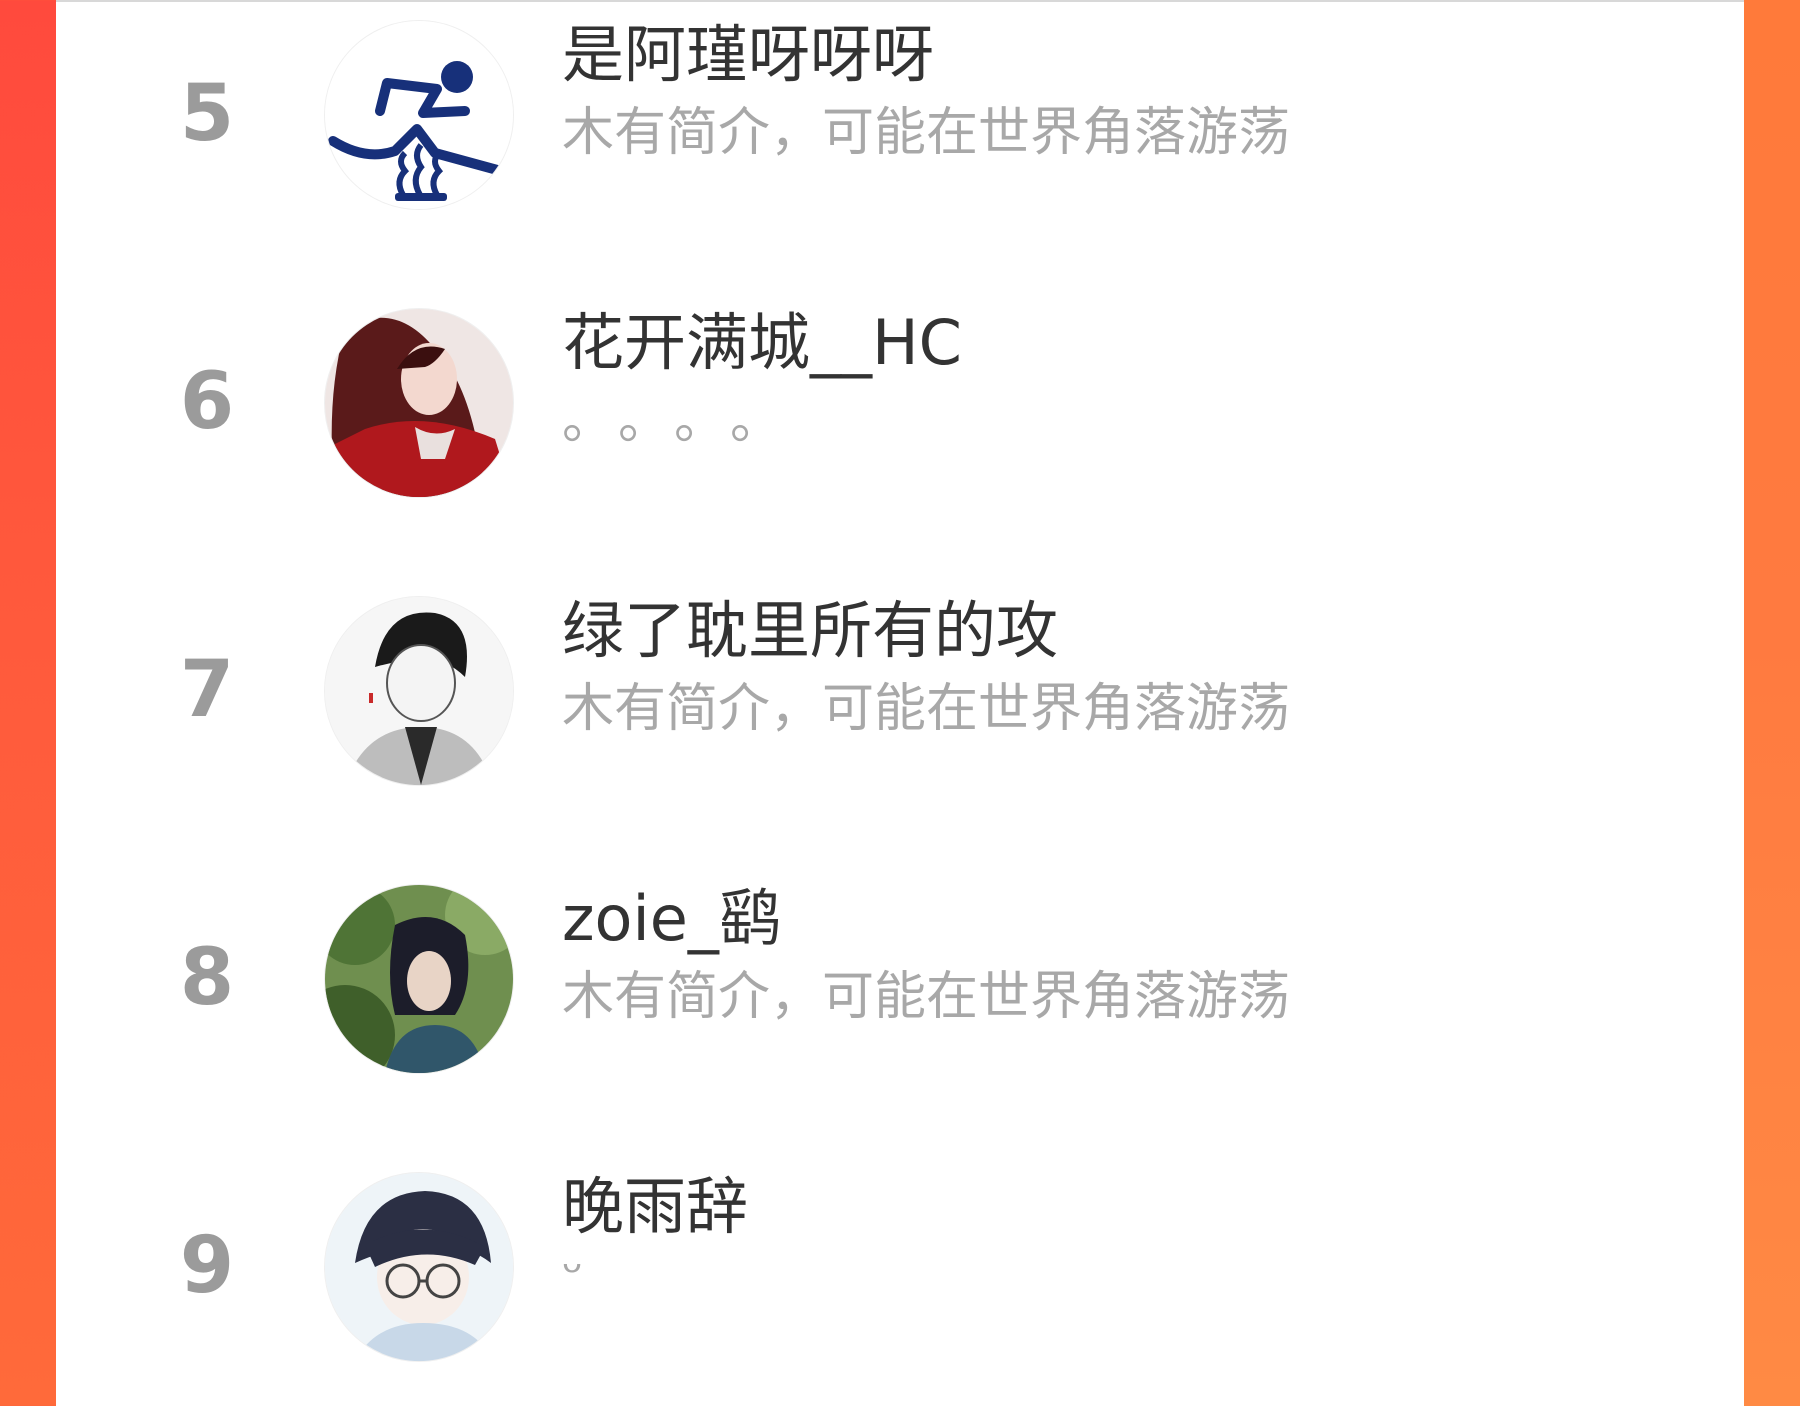 The image size is (1800, 1406). I want to click on username: 绿了耽里所有的攻, so click(810, 625).